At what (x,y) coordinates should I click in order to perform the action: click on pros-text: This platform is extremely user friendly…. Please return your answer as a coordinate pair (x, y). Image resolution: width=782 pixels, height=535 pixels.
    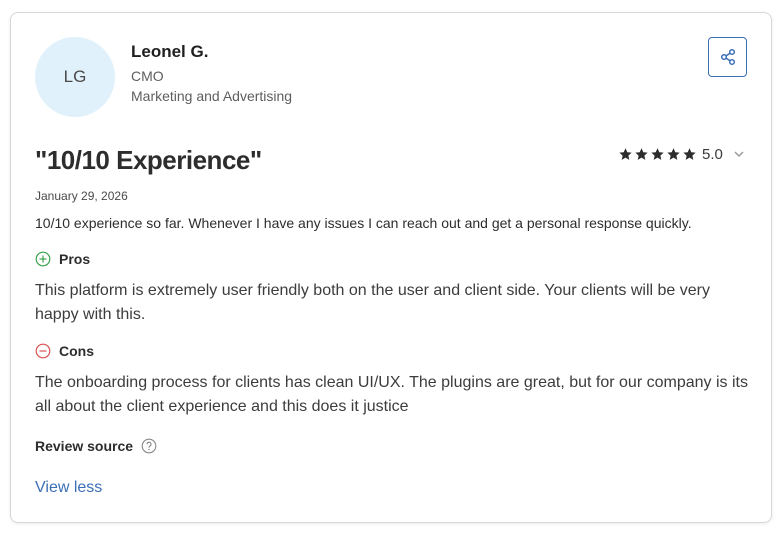
    Looking at the image, I should click on (372, 302).